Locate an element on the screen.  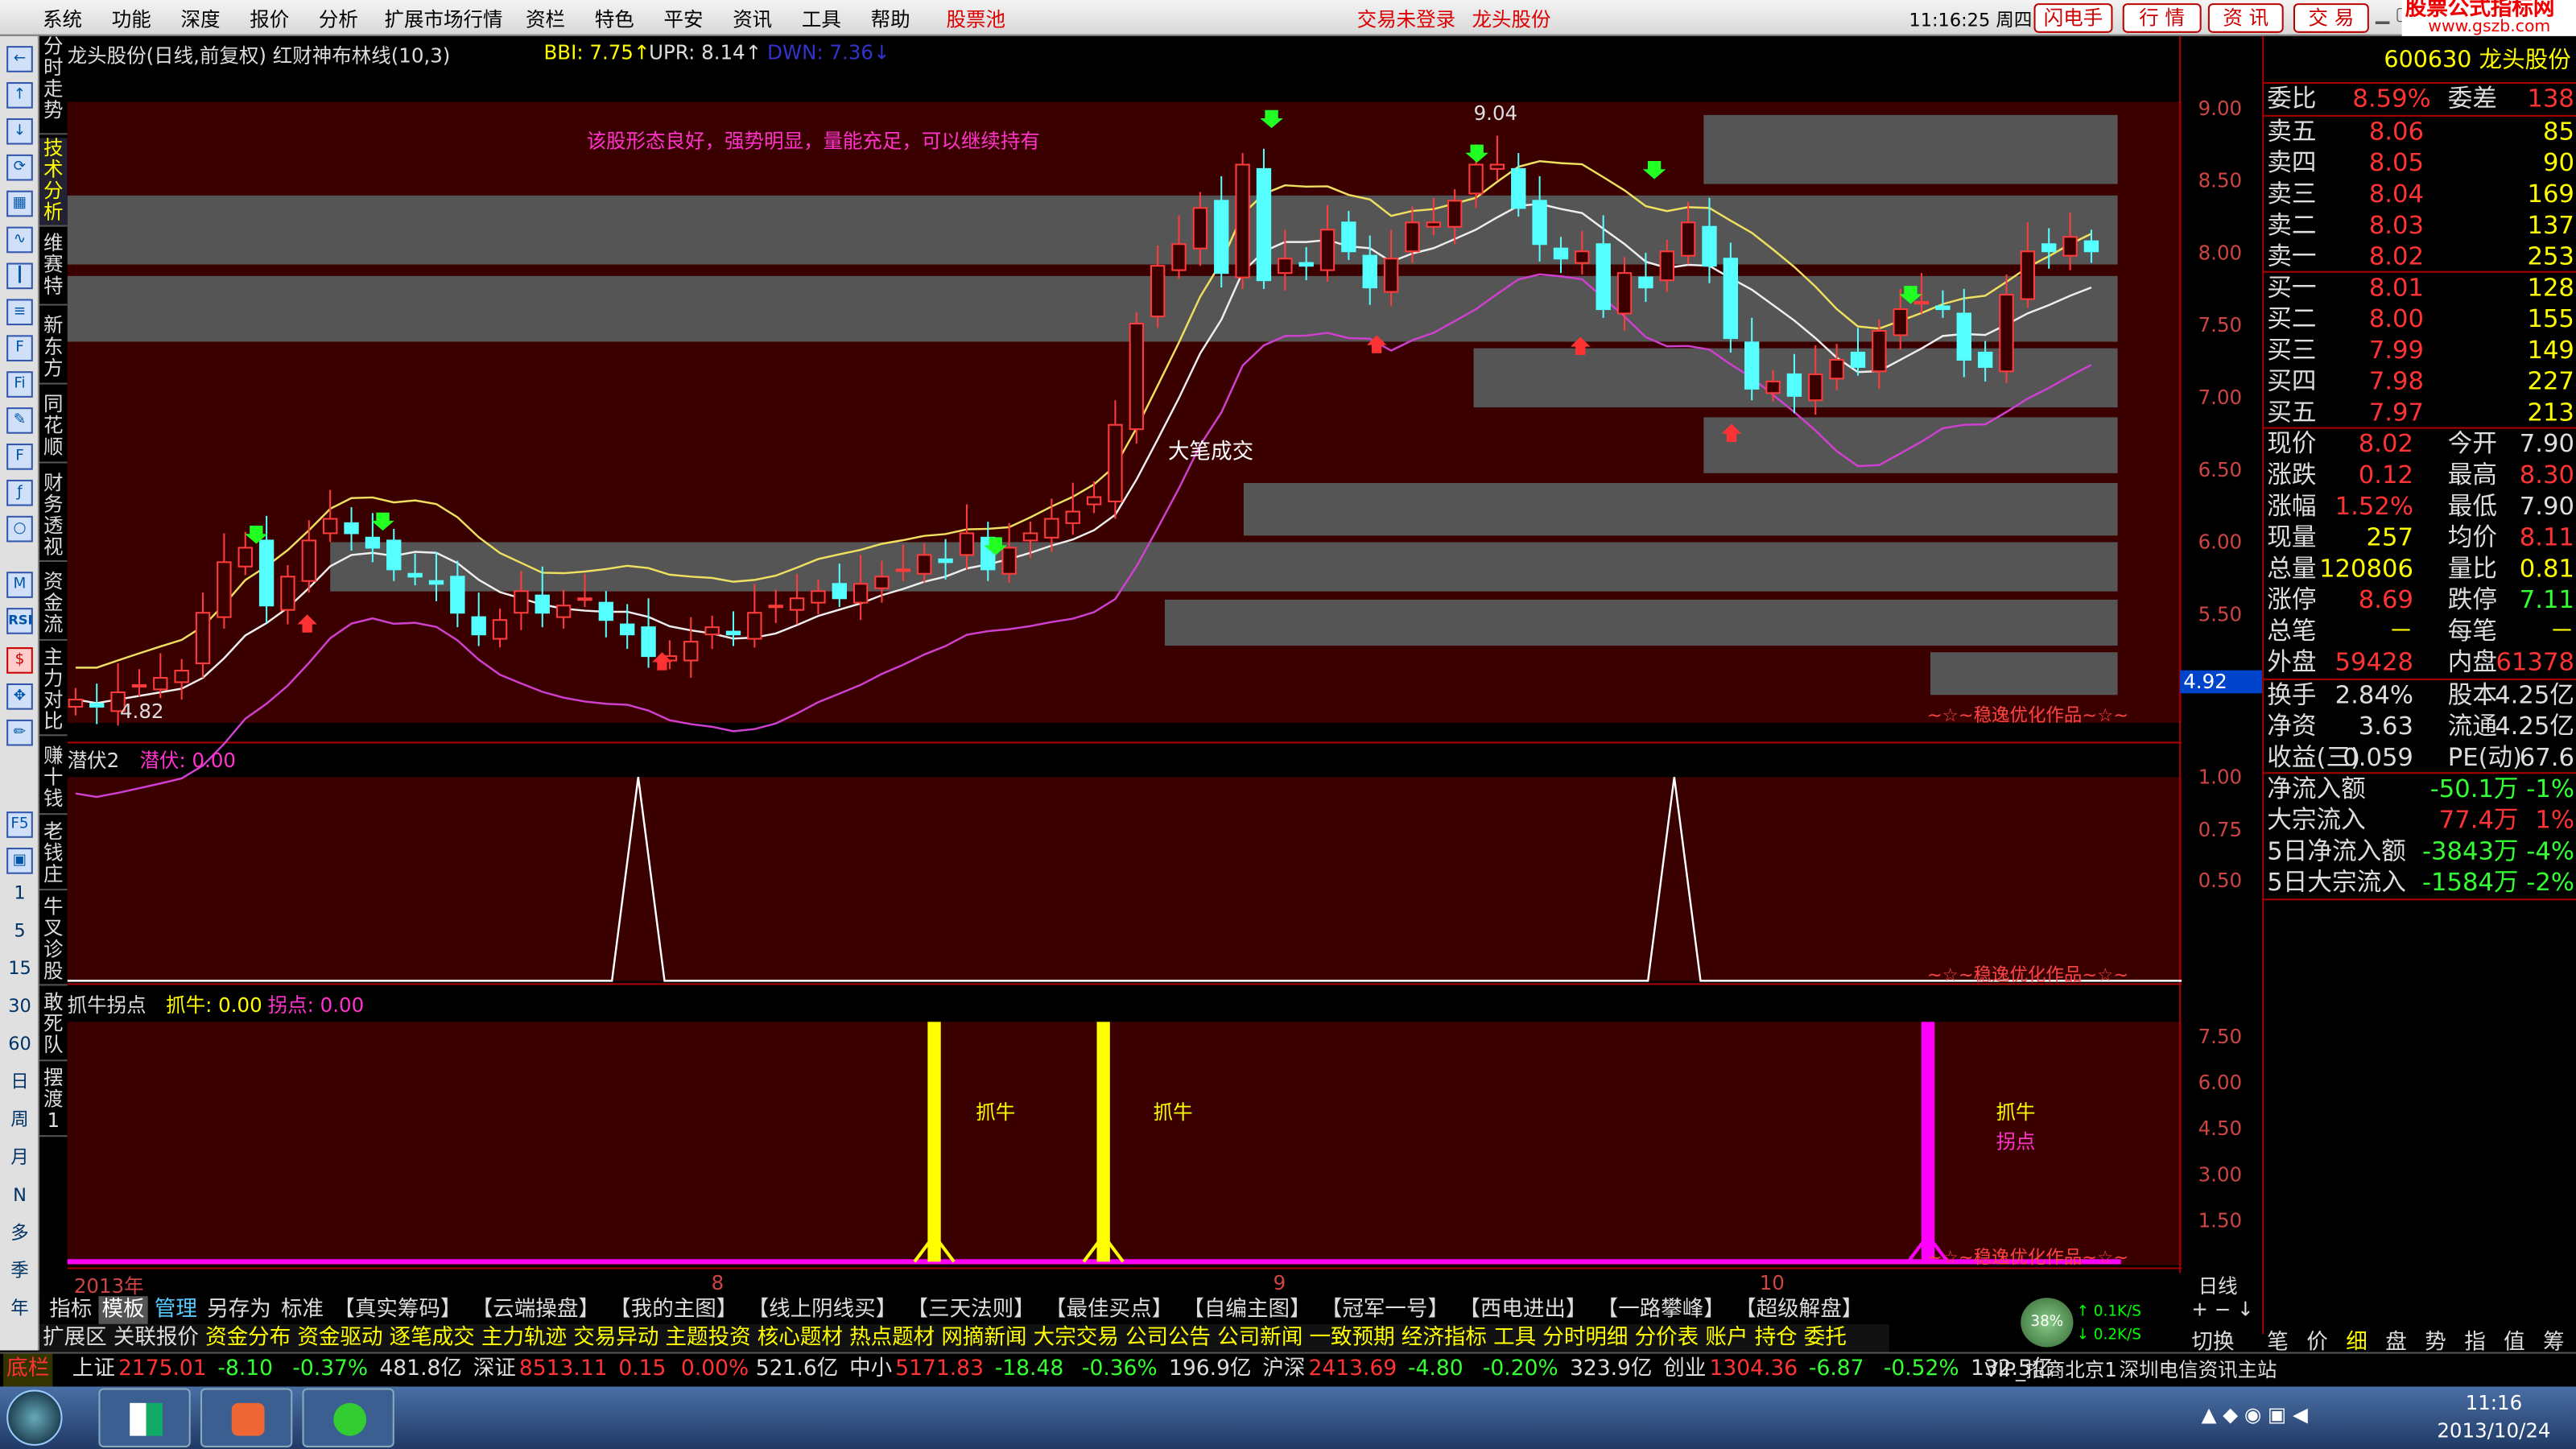
quote-tab: 价 is located at coordinates (2317, 1340).